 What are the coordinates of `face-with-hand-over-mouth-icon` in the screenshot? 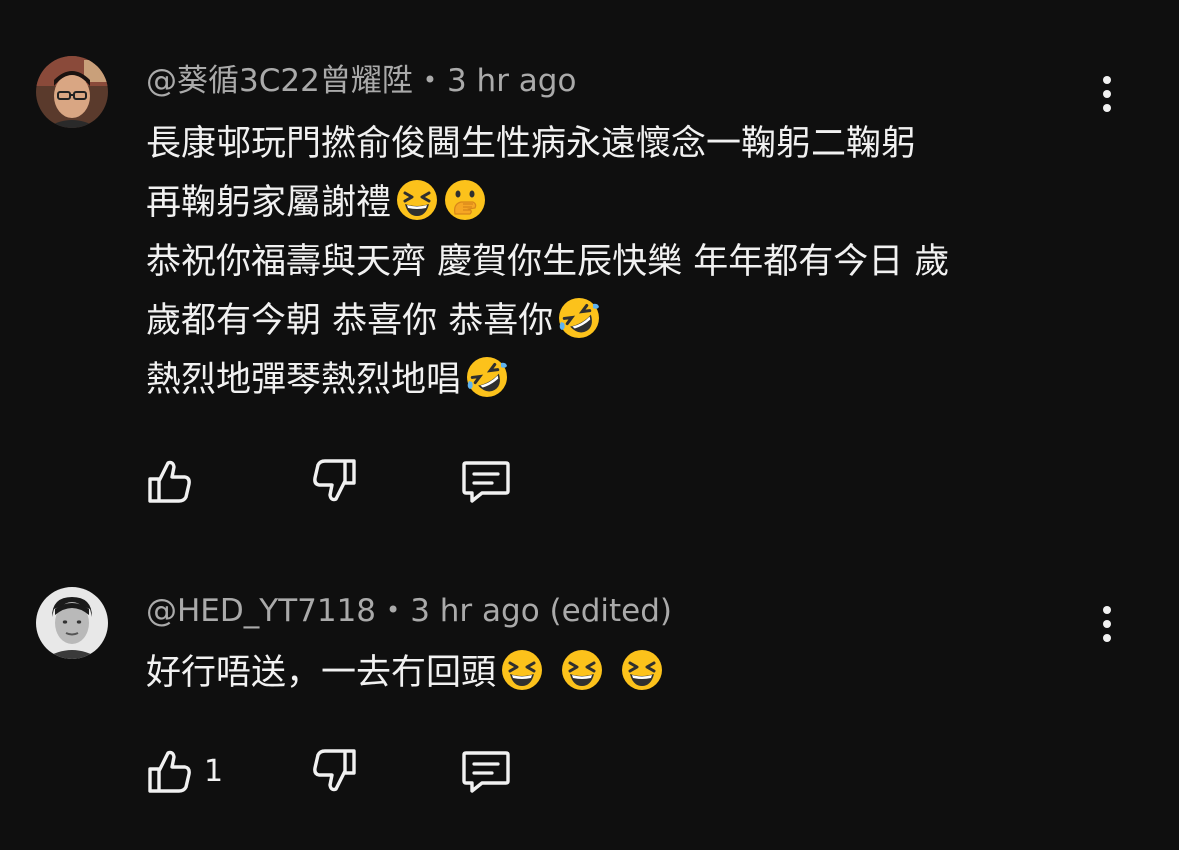 It's located at (465, 200).